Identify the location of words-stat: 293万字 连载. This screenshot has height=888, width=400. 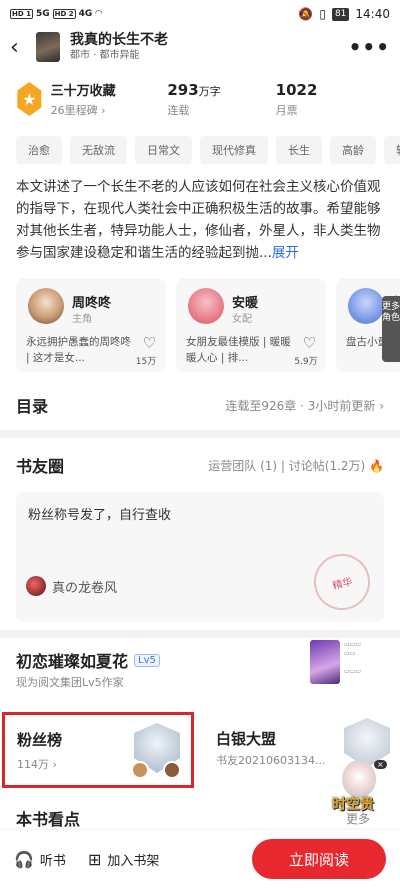
(221, 99).